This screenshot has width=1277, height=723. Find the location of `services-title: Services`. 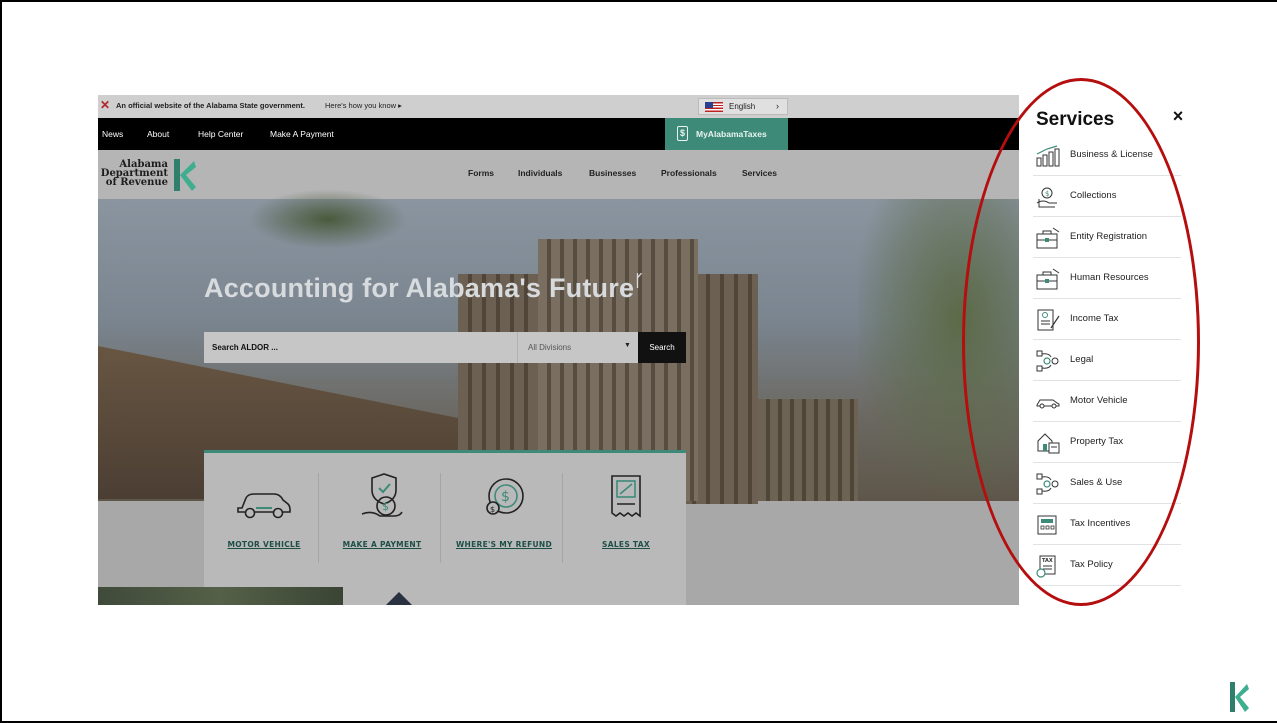

services-title: Services is located at coordinates (1075, 119).